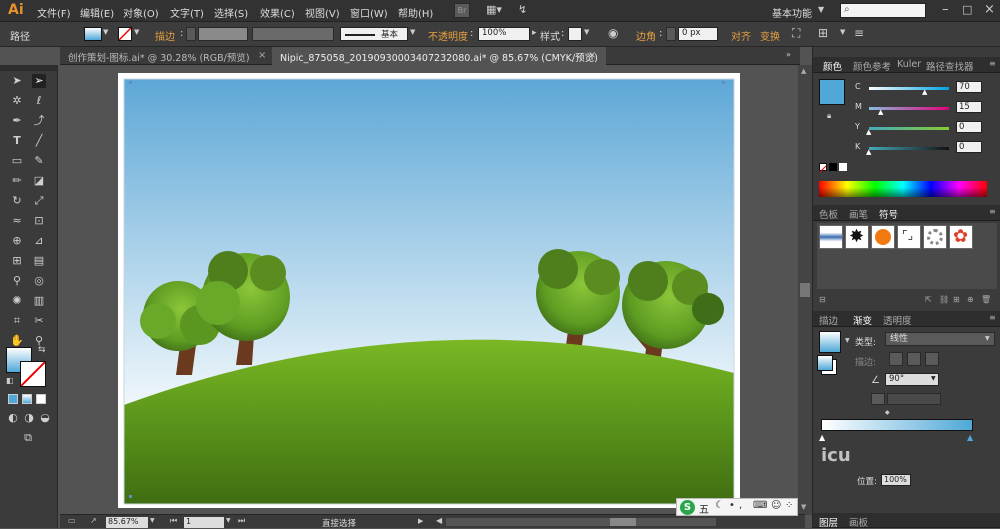 The image size is (1000, 529). Describe the element at coordinates (204, 522) in the screenshot. I see `artboard-number-input: 1` at that location.